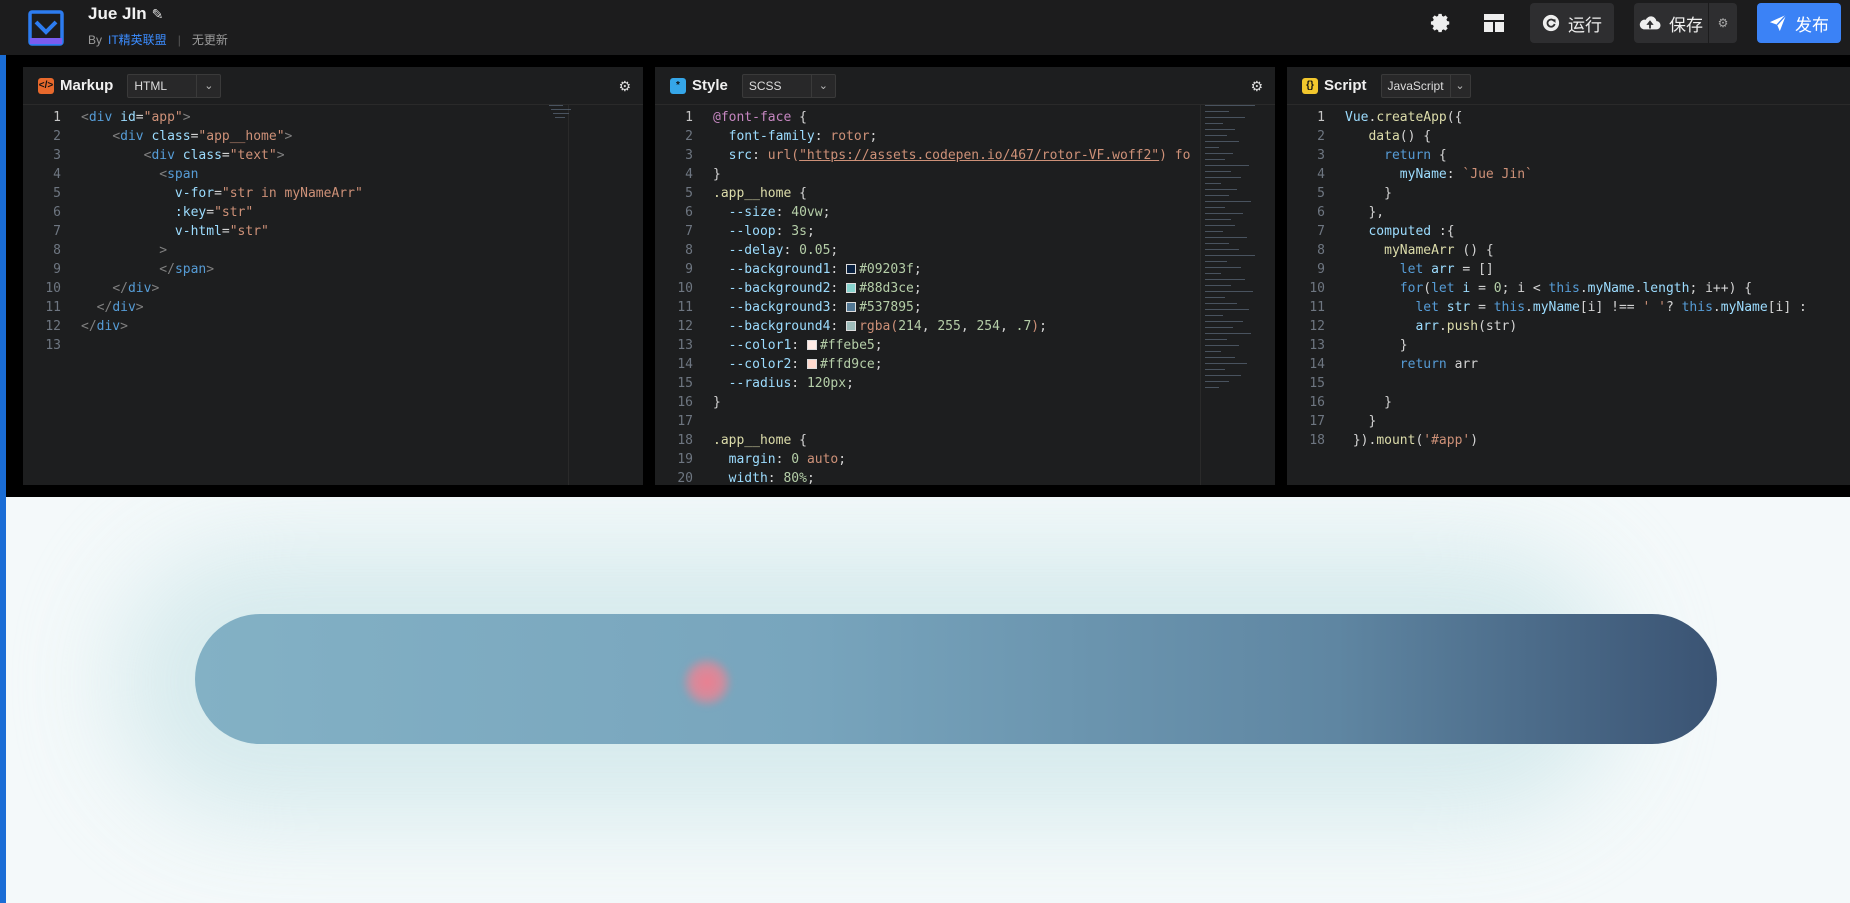 This screenshot has height=903, width=1850. What do you see at coordinates (788, 85) in the screenshot?
I see `style-language-select: SCSS ⌄` at bounding box center [788, 85].